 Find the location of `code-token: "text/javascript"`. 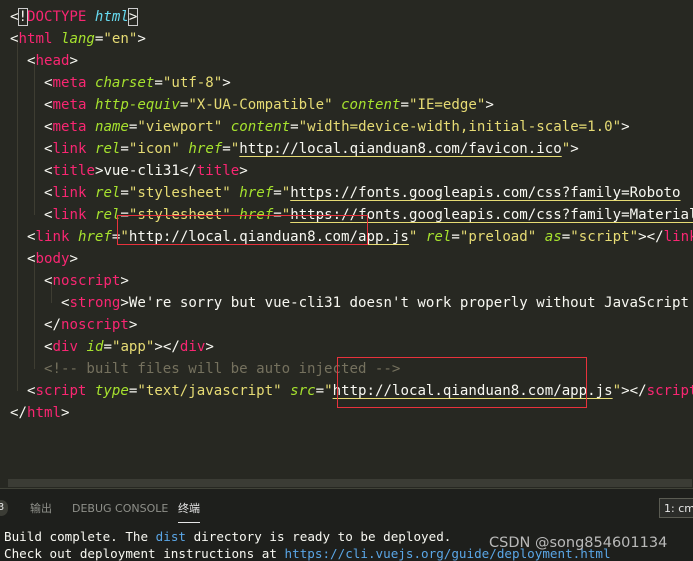

code-token: "text/javascript" is located at coordinates (209, 391).